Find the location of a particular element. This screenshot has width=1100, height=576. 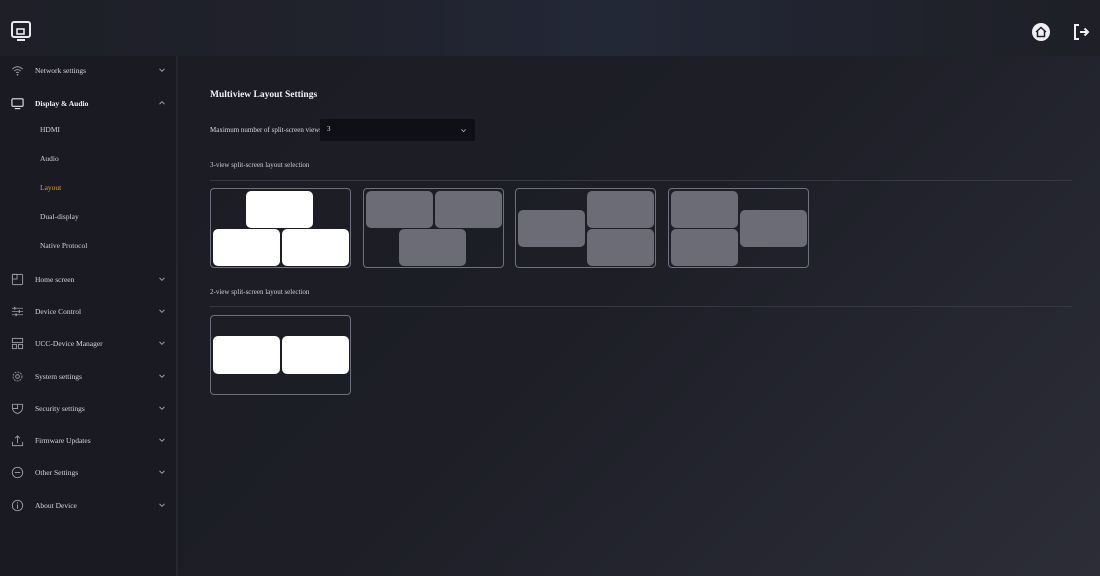

sidebar-subitem-label: HDMI is located at coordinates (50, 129).